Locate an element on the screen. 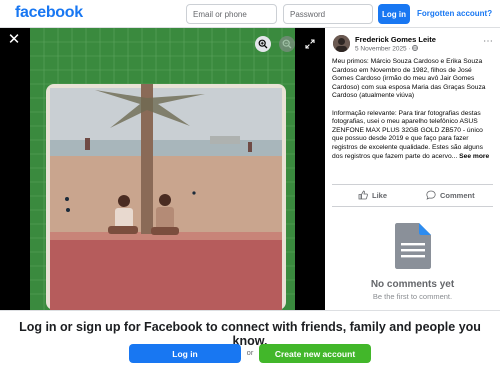 This screenshot has height=375, width=500. comment-button: Comment is located at coordinates (450, 195).